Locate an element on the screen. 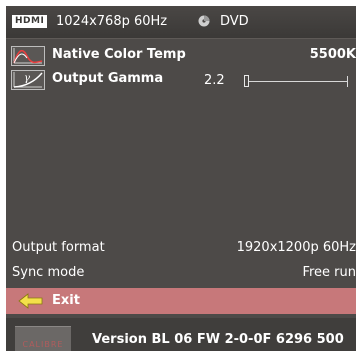 The height and width of the screenshot is (351, 356). info-row-output-format: Output format 1920x1200p 60Hz is located at coordinates (181, 248).